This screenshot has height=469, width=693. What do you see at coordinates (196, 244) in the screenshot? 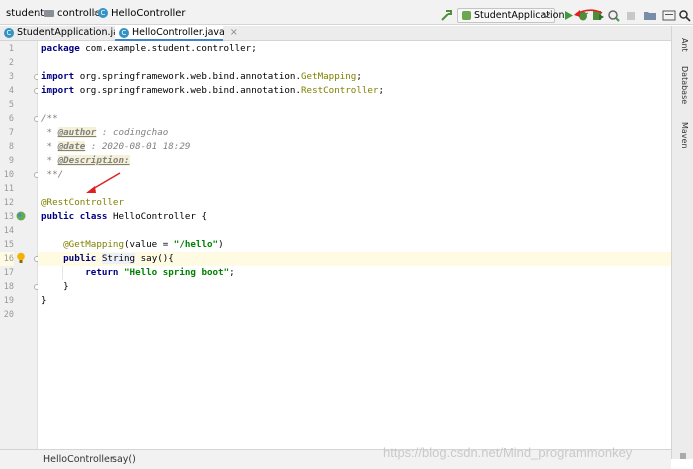
I see `string-literal: "/hello"` at bounding box center [196, 244].